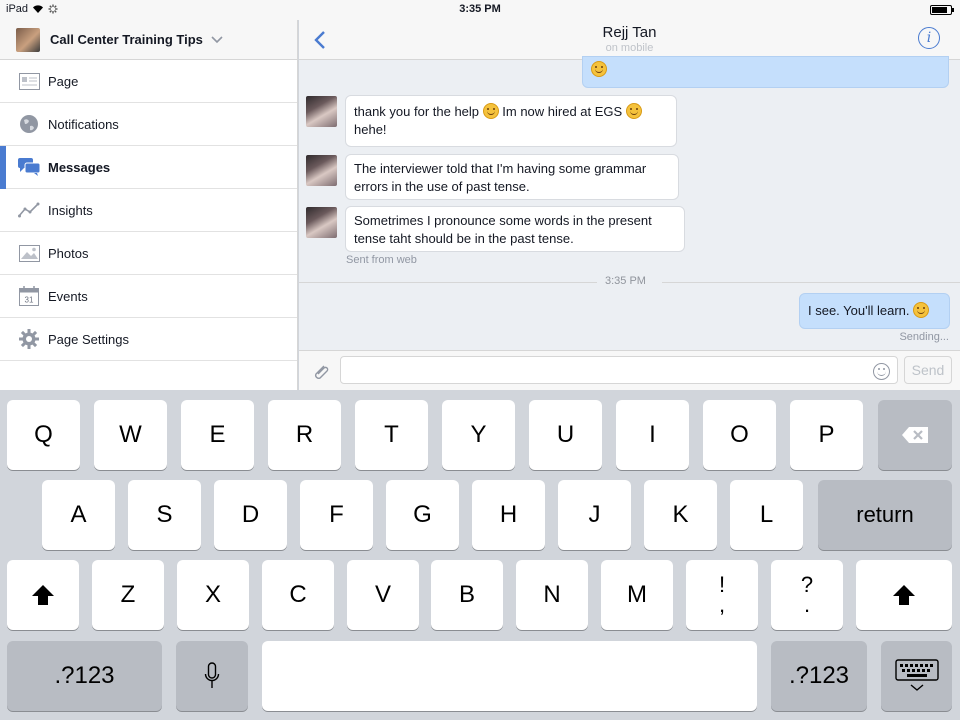 Image resolution: width=960 pixels, height=720 pixels. What do you see at coordinates (298, 595) in the screenshot?
I see `key-c: C` at bounding box center [298, 595].